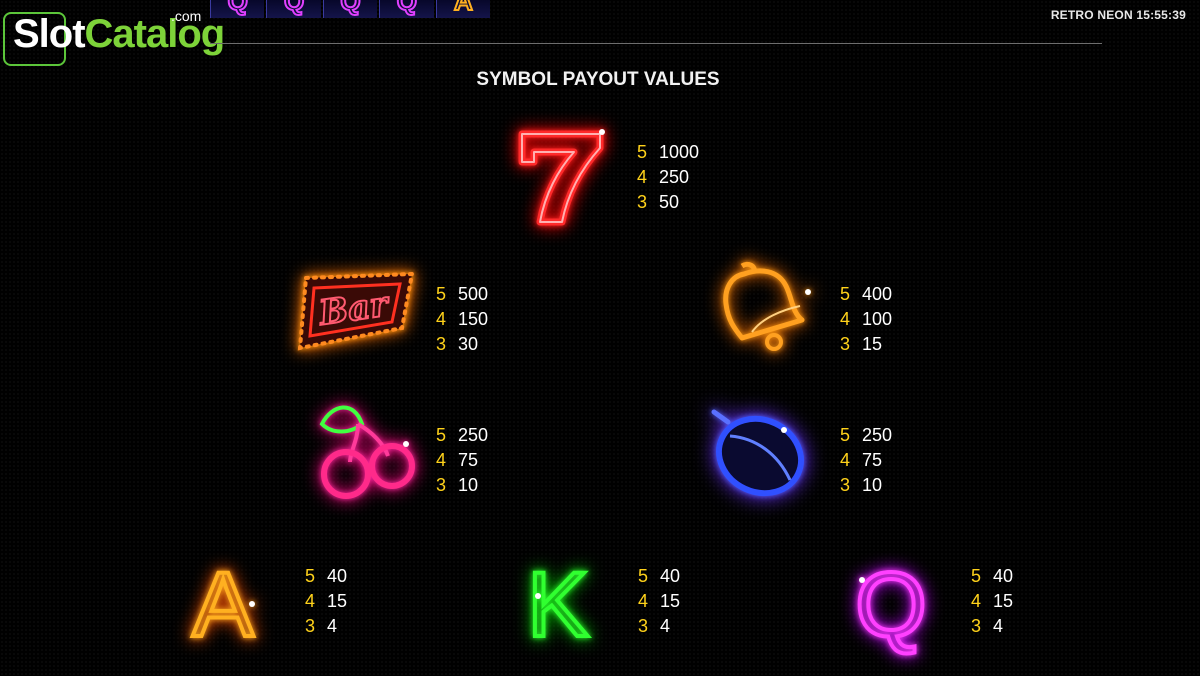 The image size is (1200, 676). I want to click on queen-symbol-icon: Q, so click(891, 605).